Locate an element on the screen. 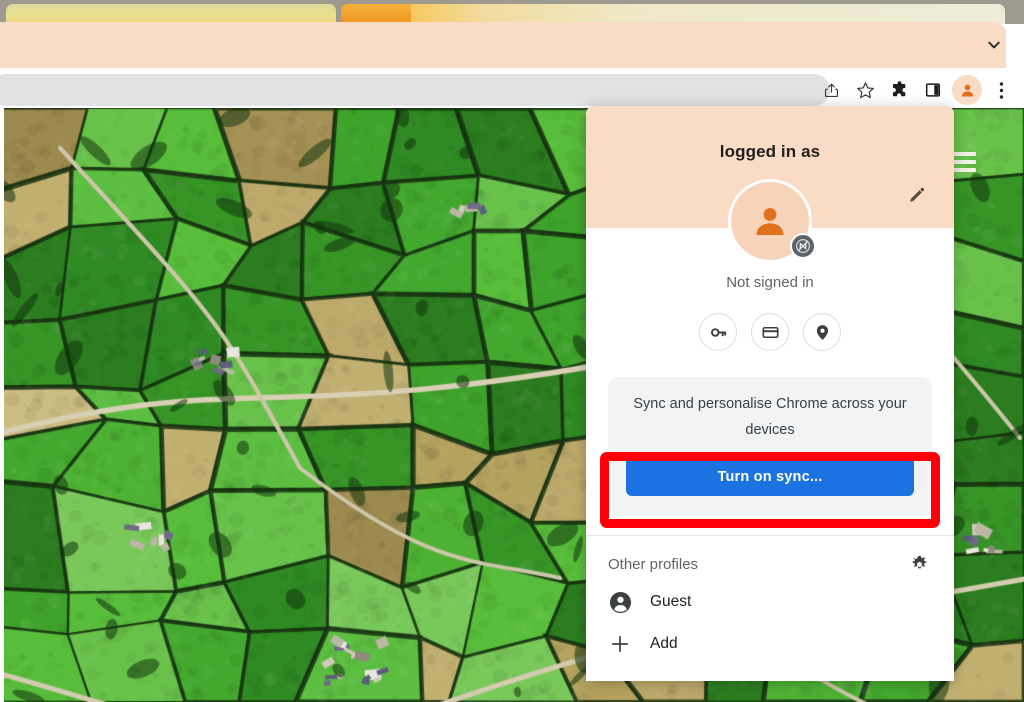 This screenshot has width=1024, height=702. profile-item-add: Add is located at coordinates (770, 644).